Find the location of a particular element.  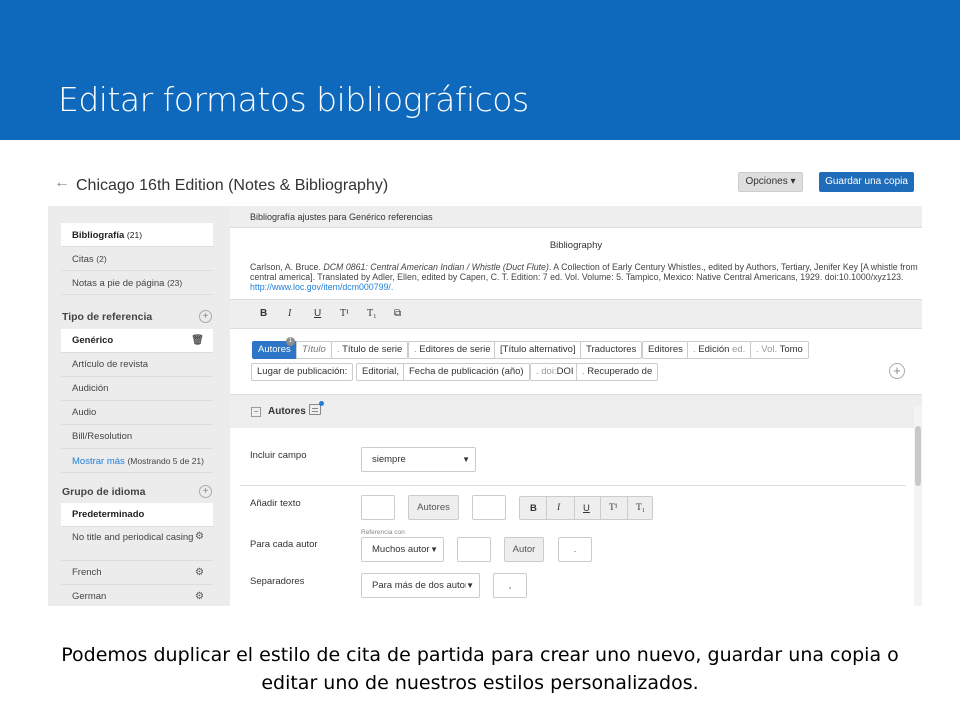

trash-icon: 🗑 is located at coordinates (197, 341).